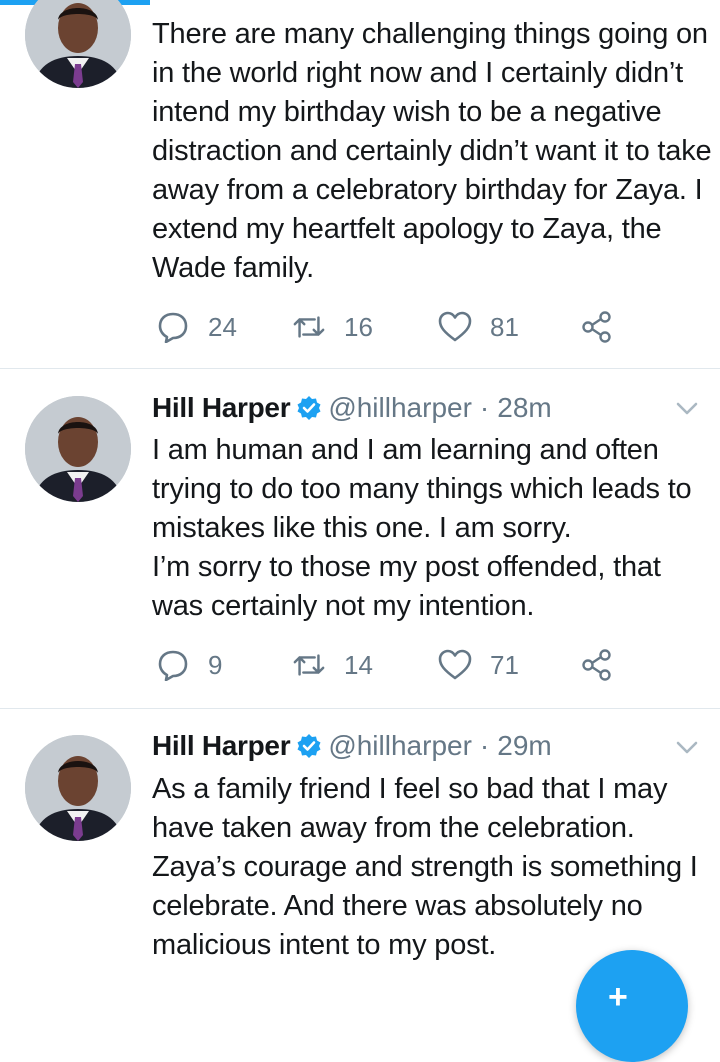  I want to click on tweet-actions: 24 16 81, so click(387, 330).